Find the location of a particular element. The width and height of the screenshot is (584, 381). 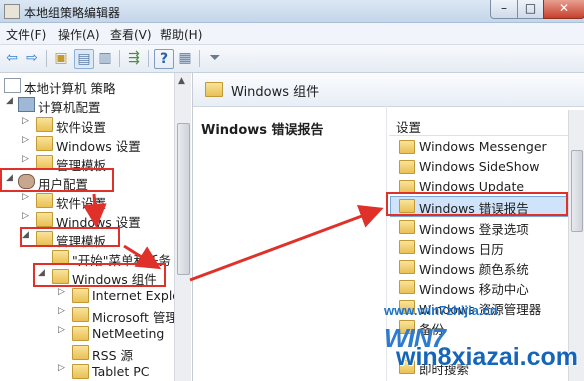

watermark-win7zhijia: www.win7zhijia.cn WIN7 is located at coordinates (441, 328).